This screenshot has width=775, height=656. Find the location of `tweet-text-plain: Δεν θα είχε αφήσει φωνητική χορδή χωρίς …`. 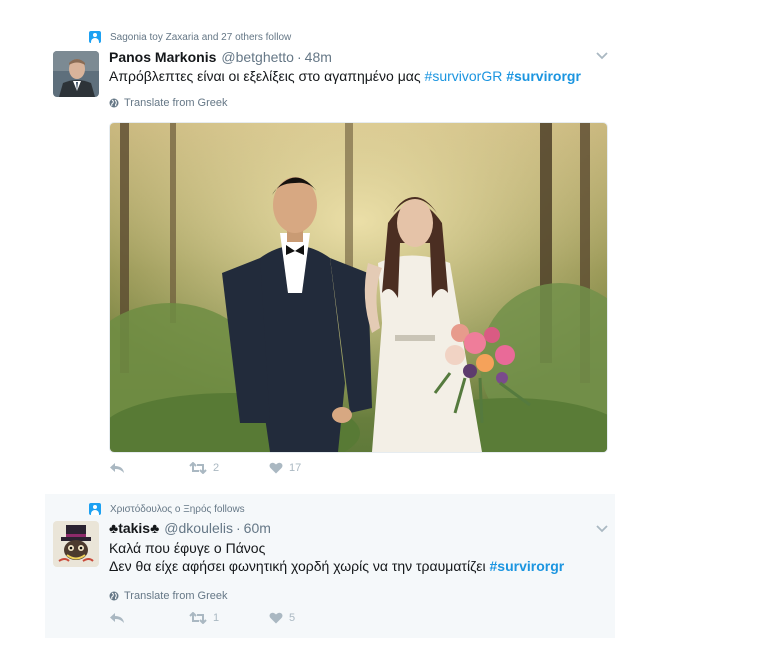

tweet-text-plain: Δεν θα είχε αφήσει φωνητική χορδή χωρίς … is located at coordinates (299, 566).